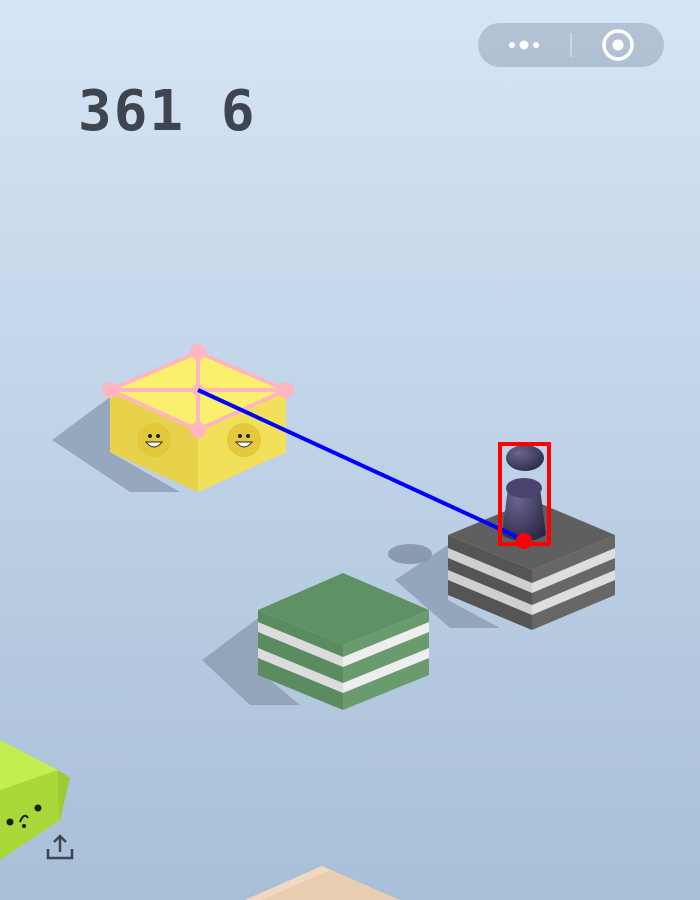 Image resolution: width=700 pixels, height=900 pixels. I want to click on share-upload-icon, so click(60, 847).